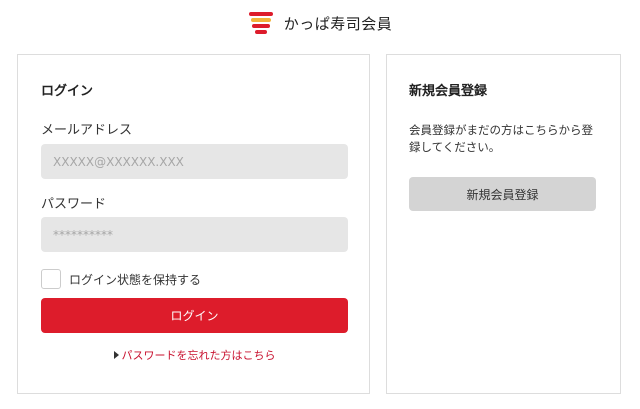  I want to click on site-header: かっぱ寿司会員, so click(320, 23).